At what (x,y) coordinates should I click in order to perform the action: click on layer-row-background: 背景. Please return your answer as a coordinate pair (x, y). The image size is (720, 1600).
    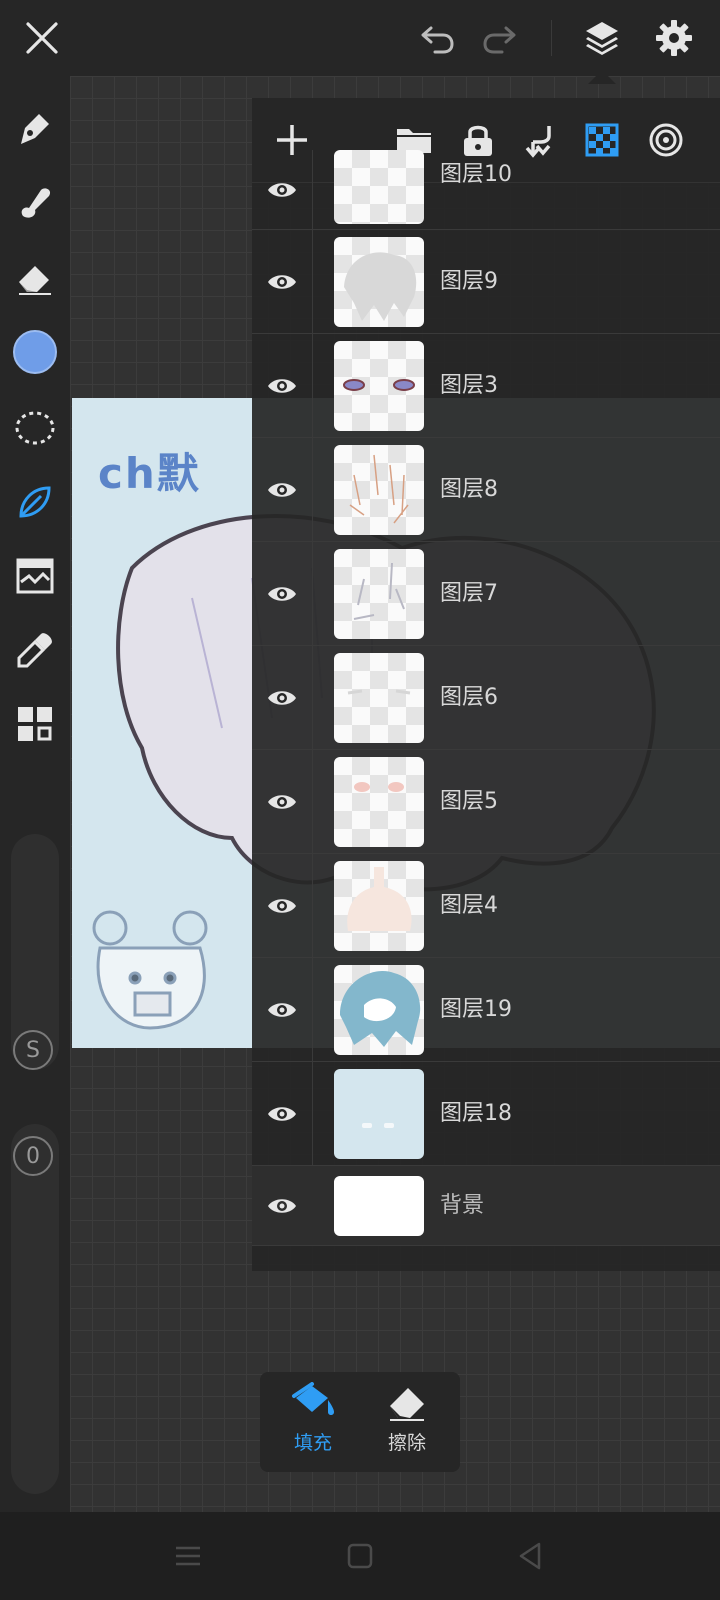
    Looking at the image, I should click on (486, 1206).